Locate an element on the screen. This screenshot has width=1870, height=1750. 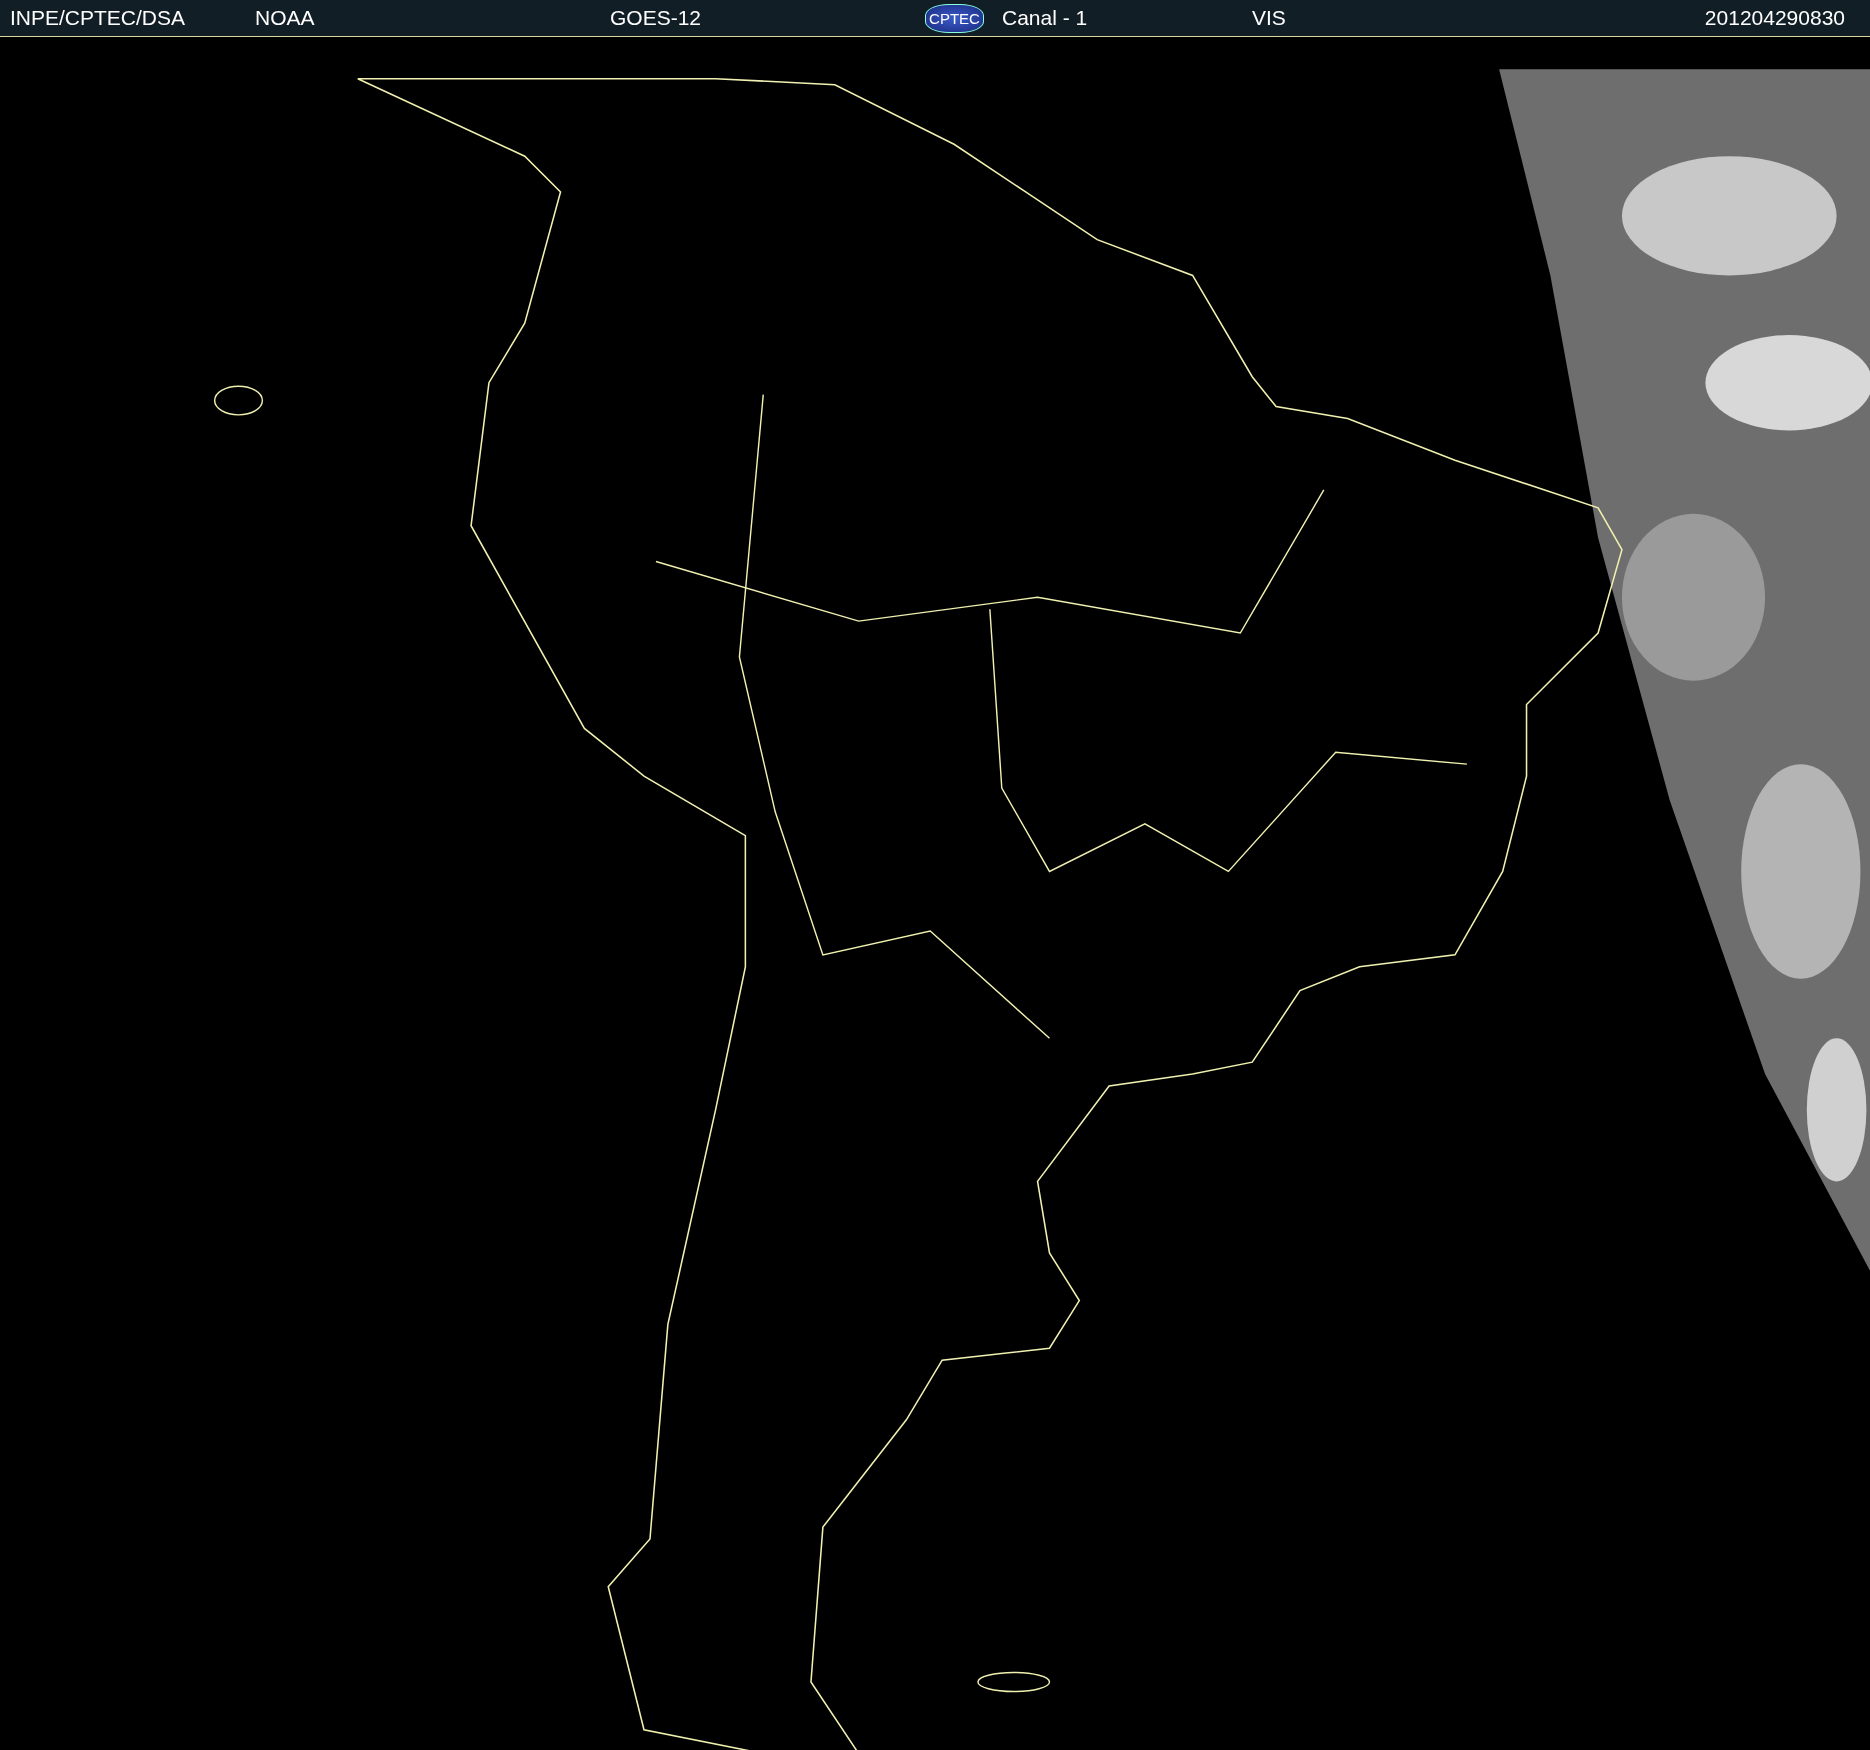
satellite-label: GOES-12 is located at coordinates (655, 18).